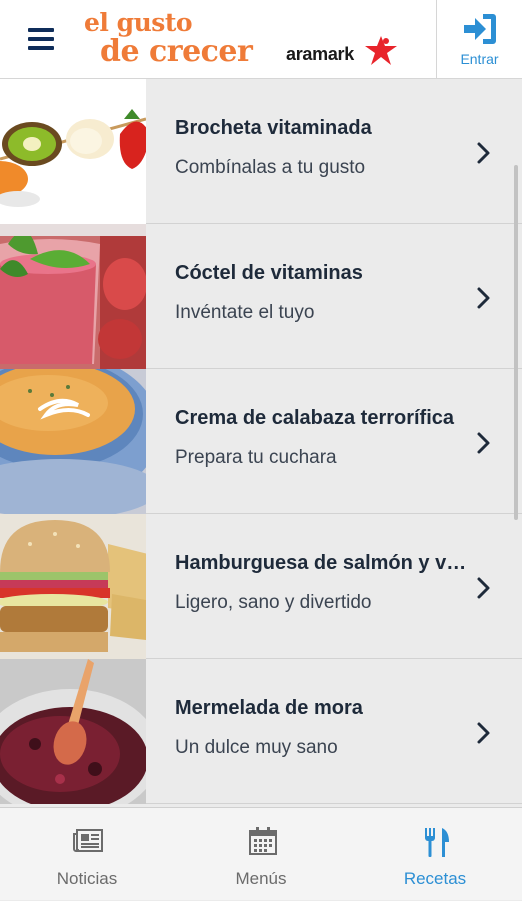  I want to click on logo-line-1: el gusto, so click(138, 22).